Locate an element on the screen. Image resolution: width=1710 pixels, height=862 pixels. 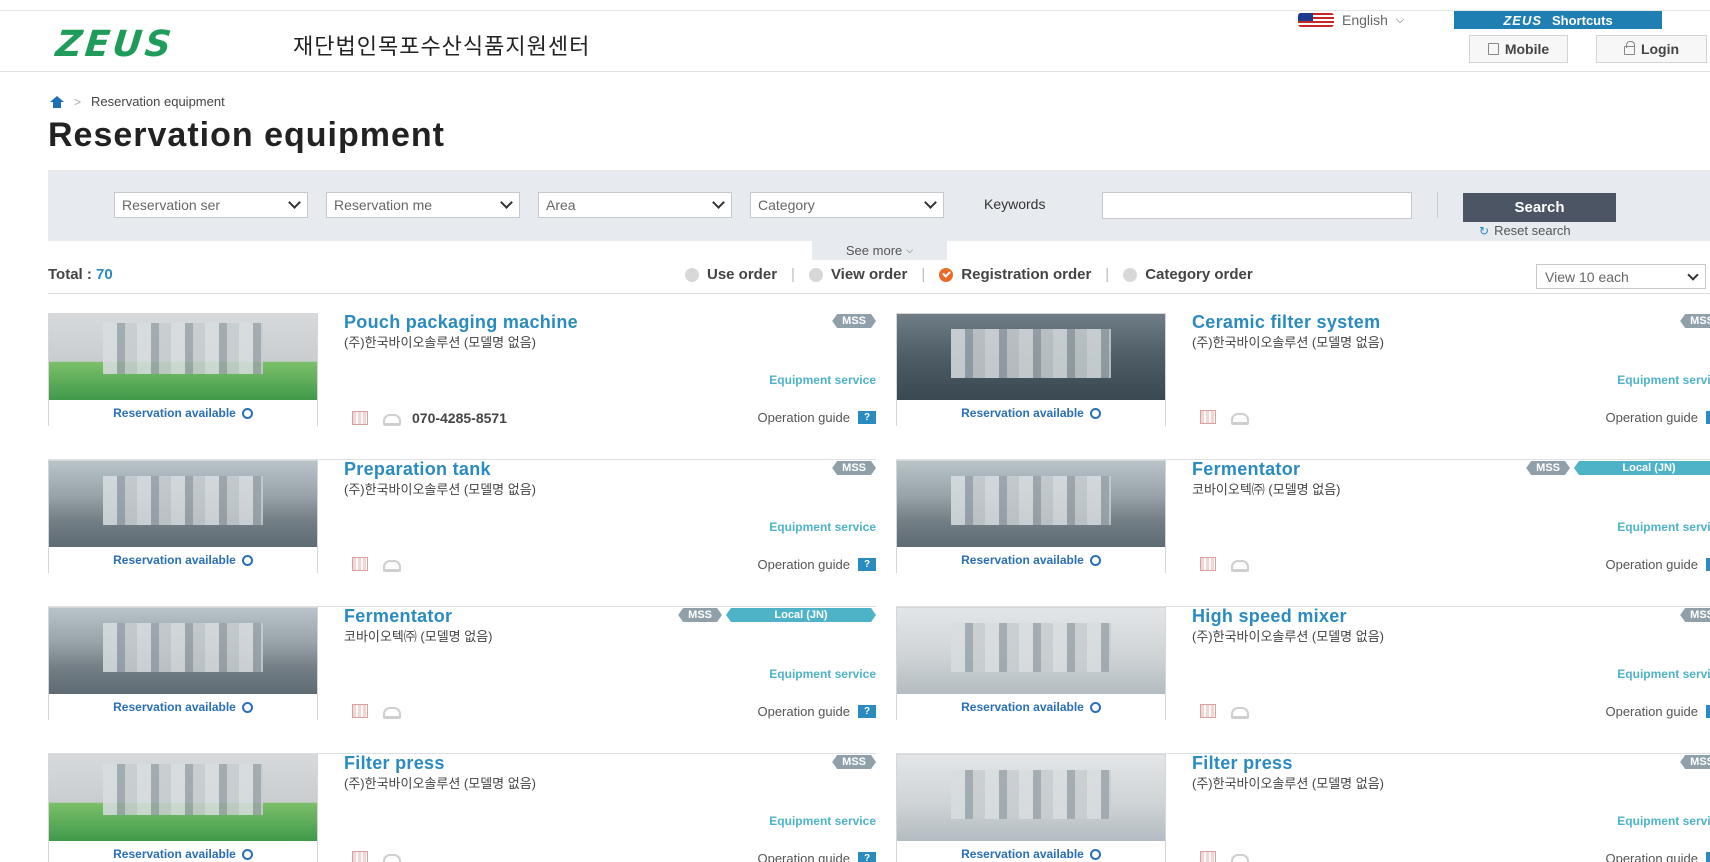
site-name: 재단법인목포수산식품지원센터 is located at coordinates (442, 46).